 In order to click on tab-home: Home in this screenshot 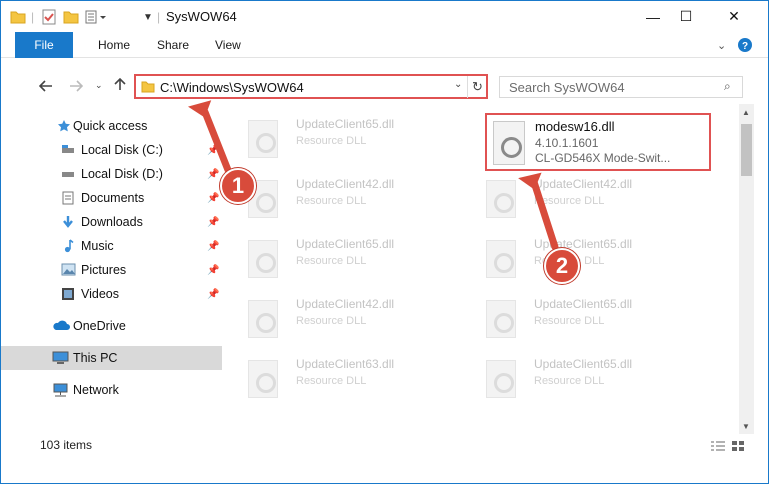, I will do `click(114, 45)`.